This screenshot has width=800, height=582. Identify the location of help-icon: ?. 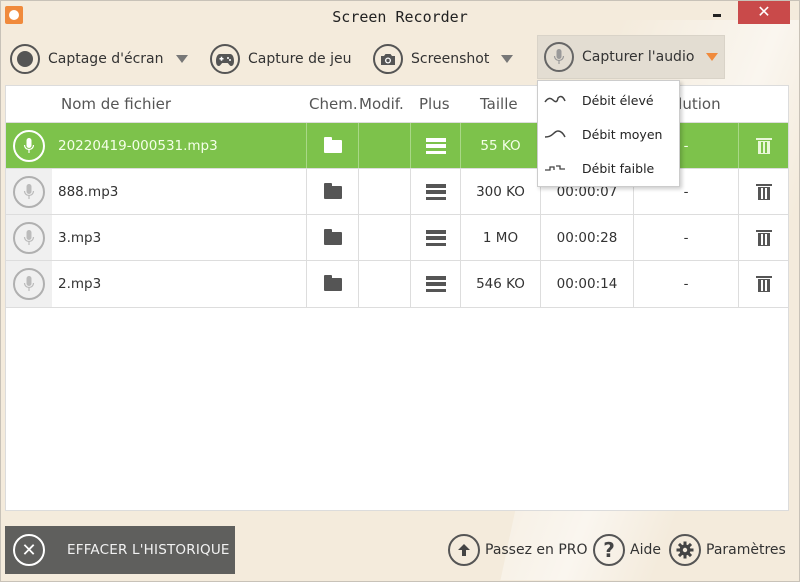
(609, 550).